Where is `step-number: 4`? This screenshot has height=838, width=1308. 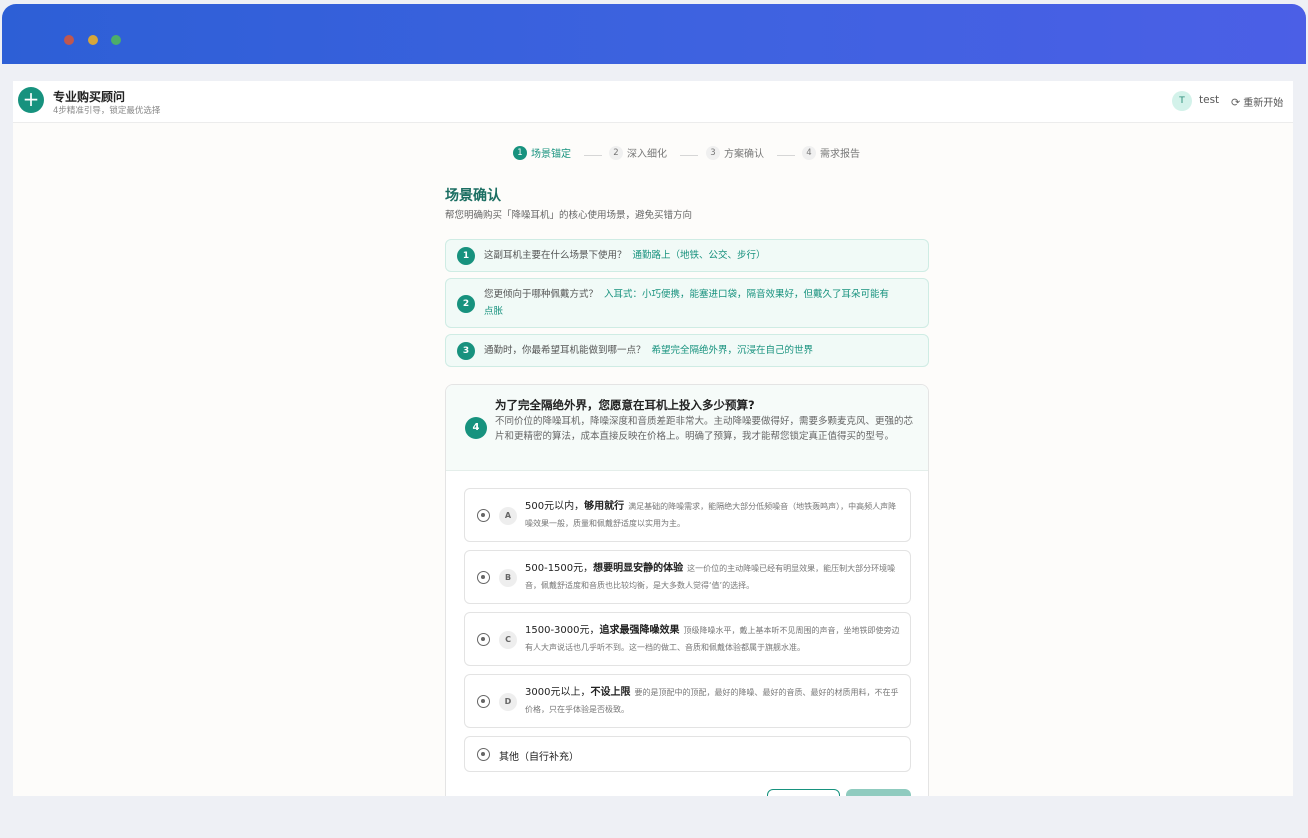
step-number: 4 is located at coordinates (809, 152).